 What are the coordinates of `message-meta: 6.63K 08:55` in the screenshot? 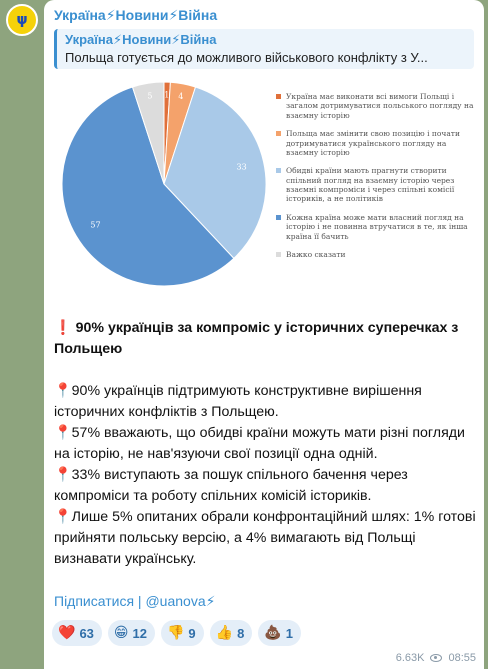 It's located at (436, 658).